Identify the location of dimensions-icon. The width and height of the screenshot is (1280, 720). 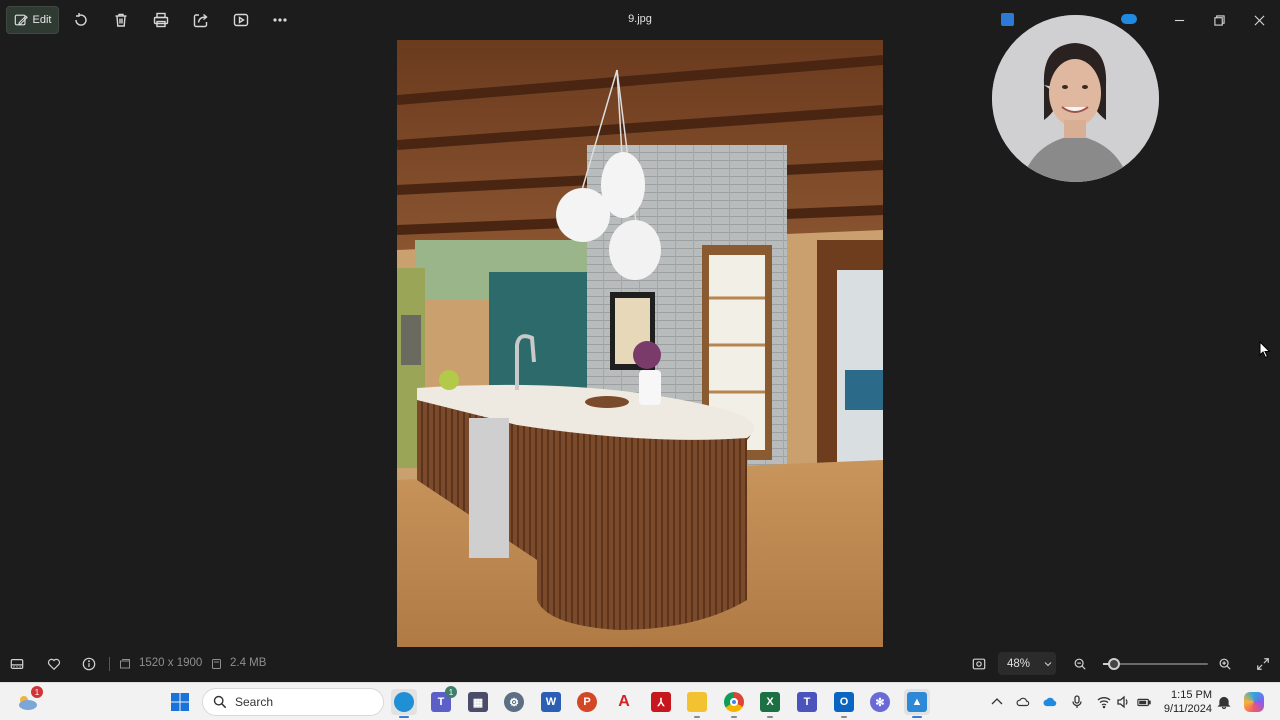
(125, 664).